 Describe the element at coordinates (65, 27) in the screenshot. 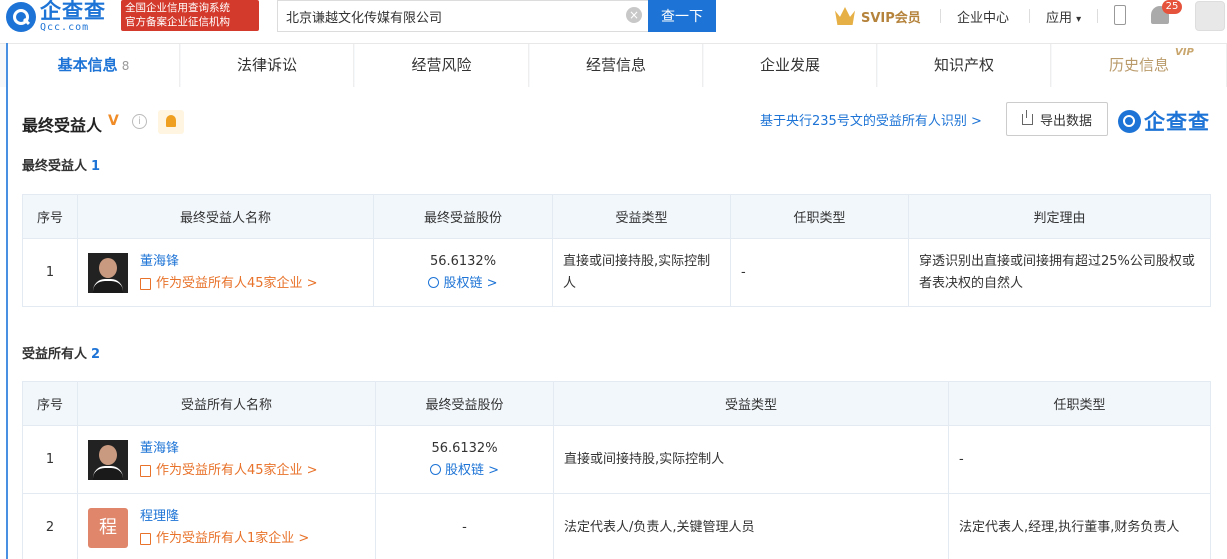

I see `logo-en: Qcc.com` at that location.